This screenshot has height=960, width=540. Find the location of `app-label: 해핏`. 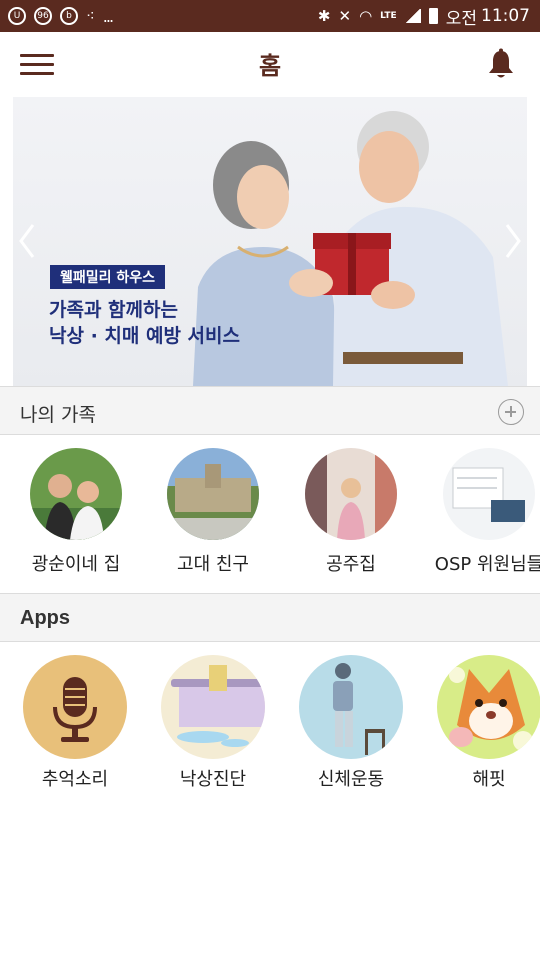

app-label: 해핏 is located at coordinates (489, 779).